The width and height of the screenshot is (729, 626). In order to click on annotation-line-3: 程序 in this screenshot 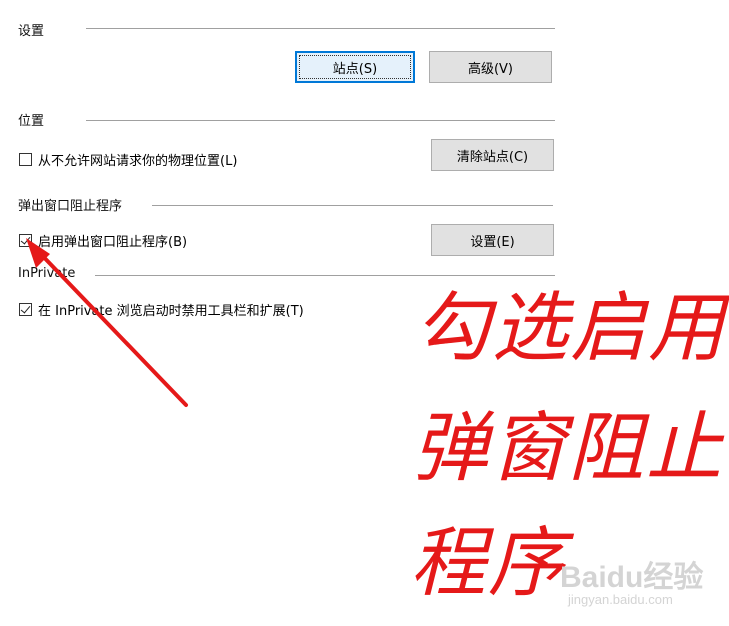, I will do `click(488, 562)`.